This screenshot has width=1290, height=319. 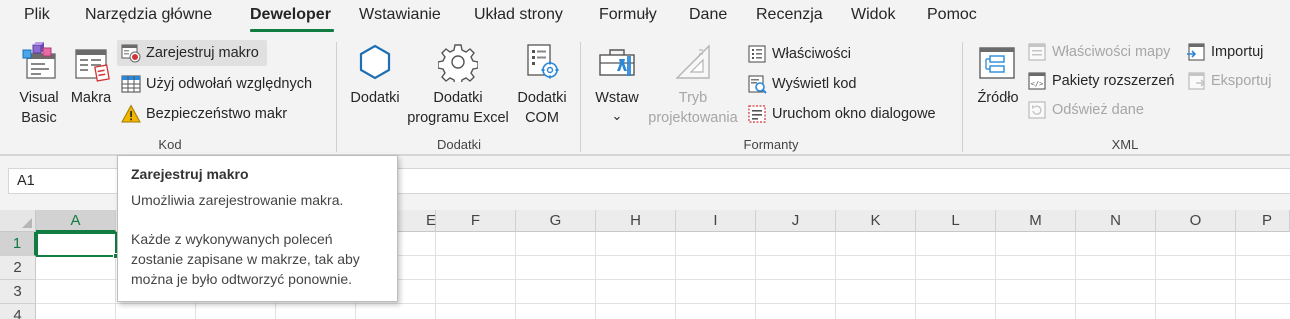 I want to click on tab-widok: Widok, so click(x=873, y=15).